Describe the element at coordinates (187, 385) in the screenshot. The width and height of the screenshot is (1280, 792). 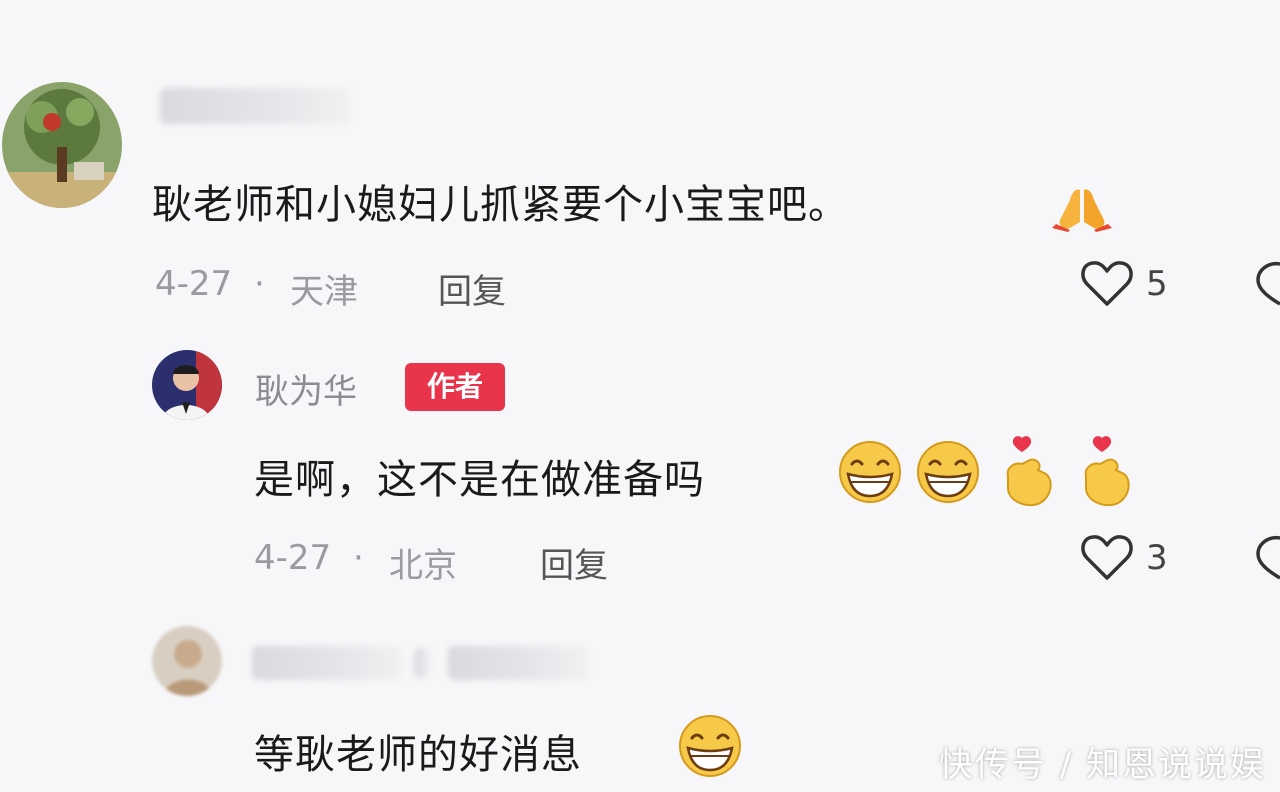
I see `author-avatar` at that location.